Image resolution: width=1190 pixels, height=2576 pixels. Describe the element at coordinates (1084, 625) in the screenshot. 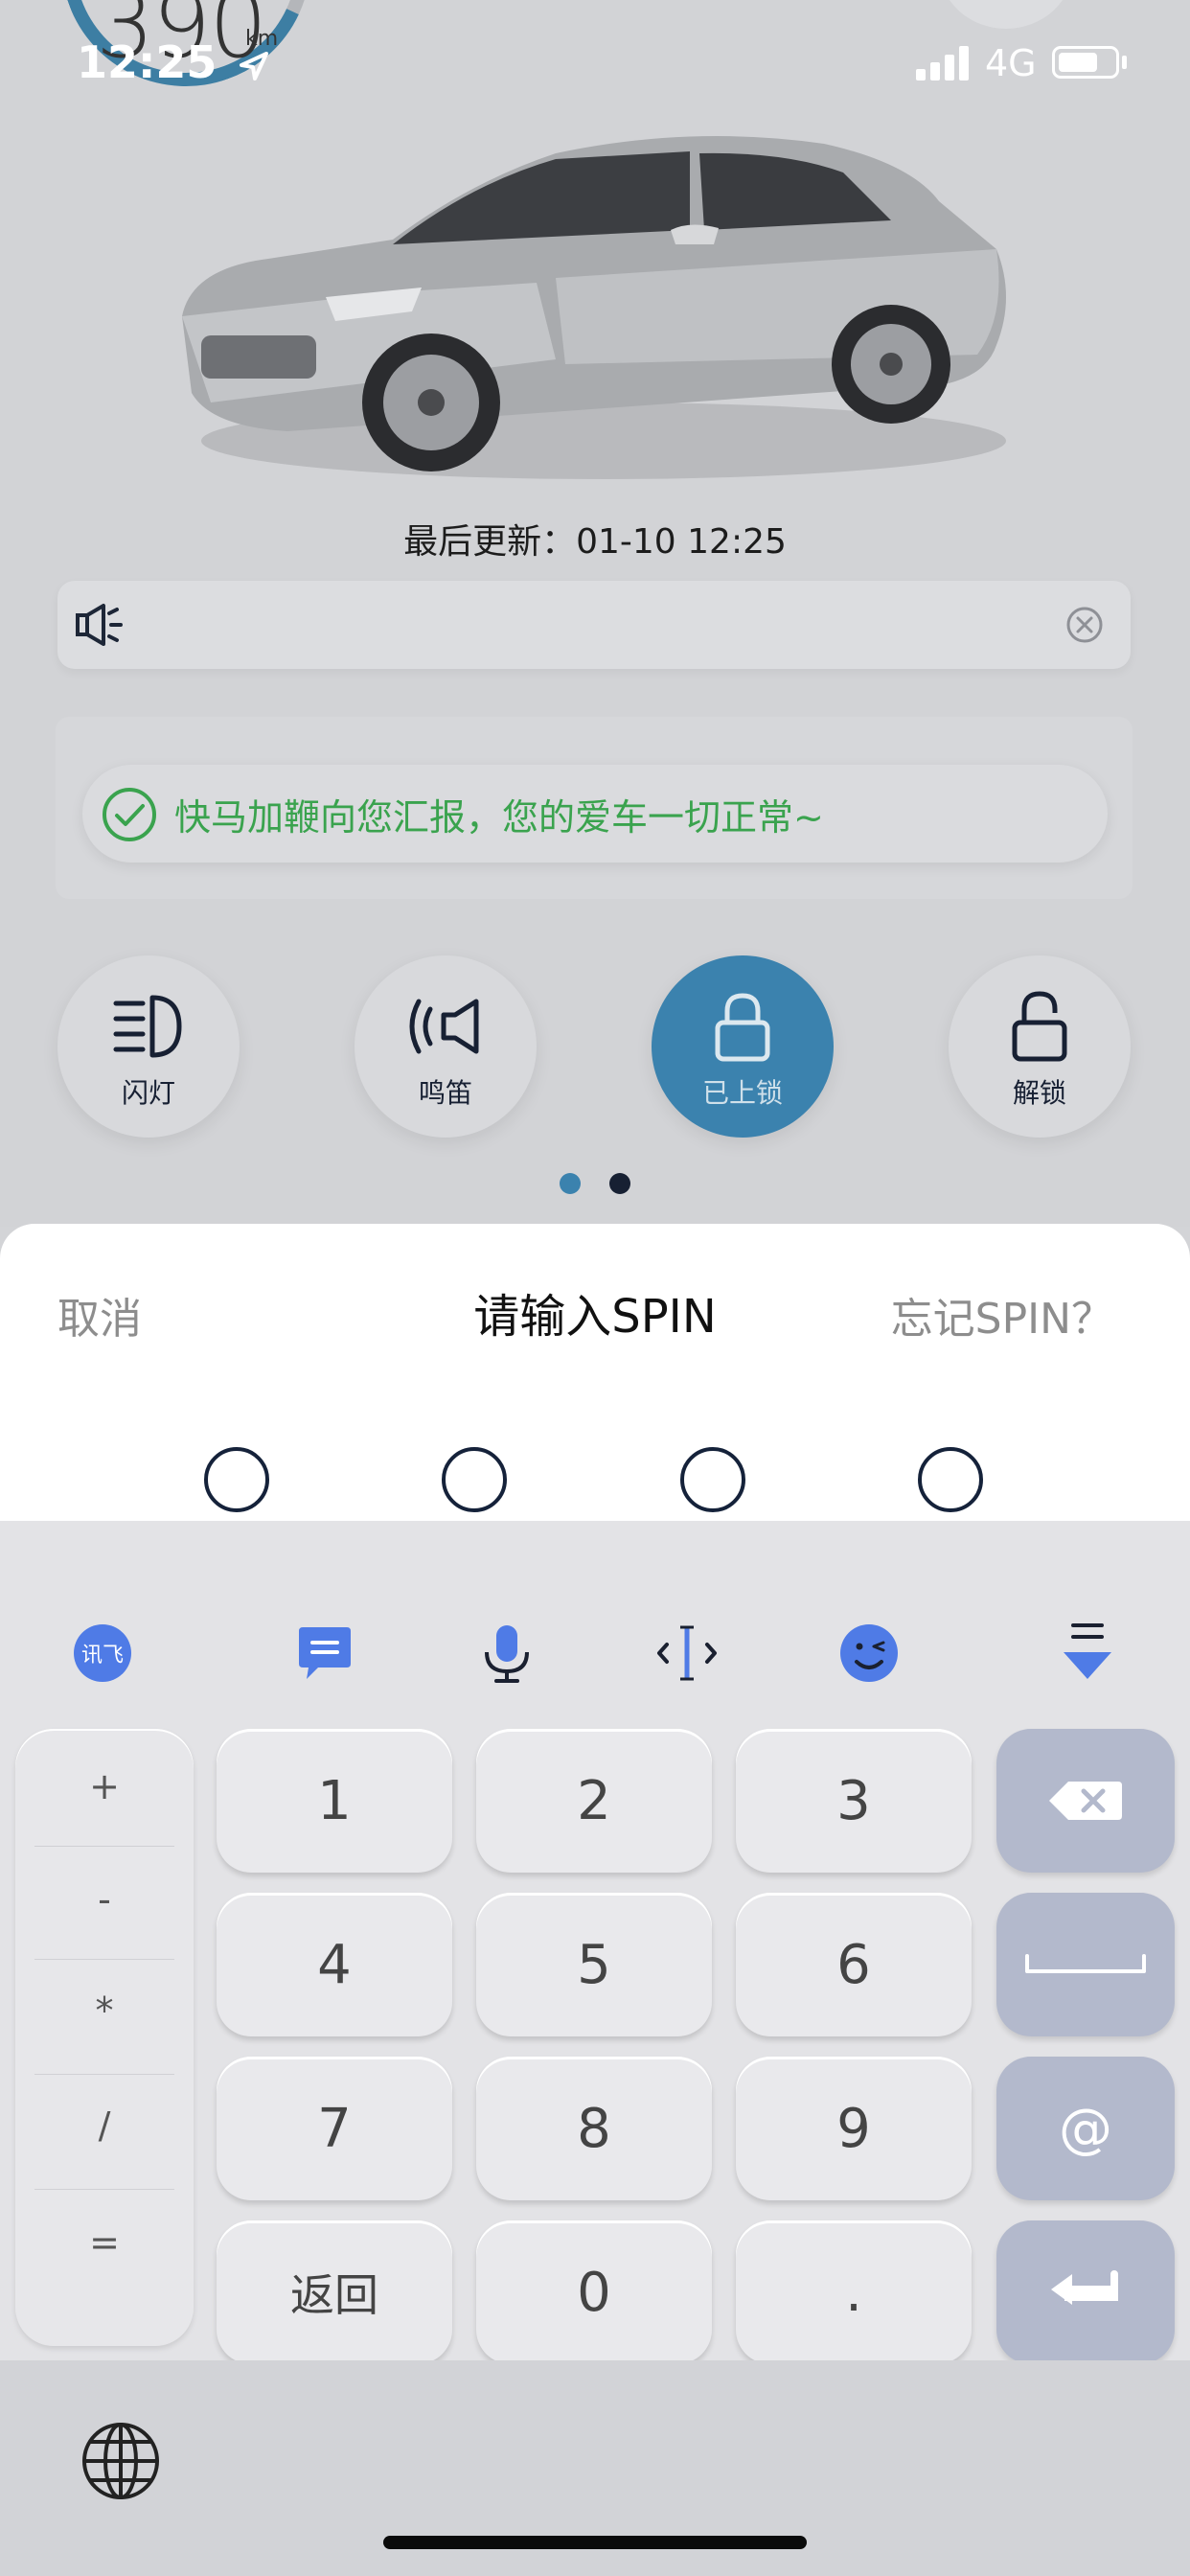

I see `close-icon` at that location.